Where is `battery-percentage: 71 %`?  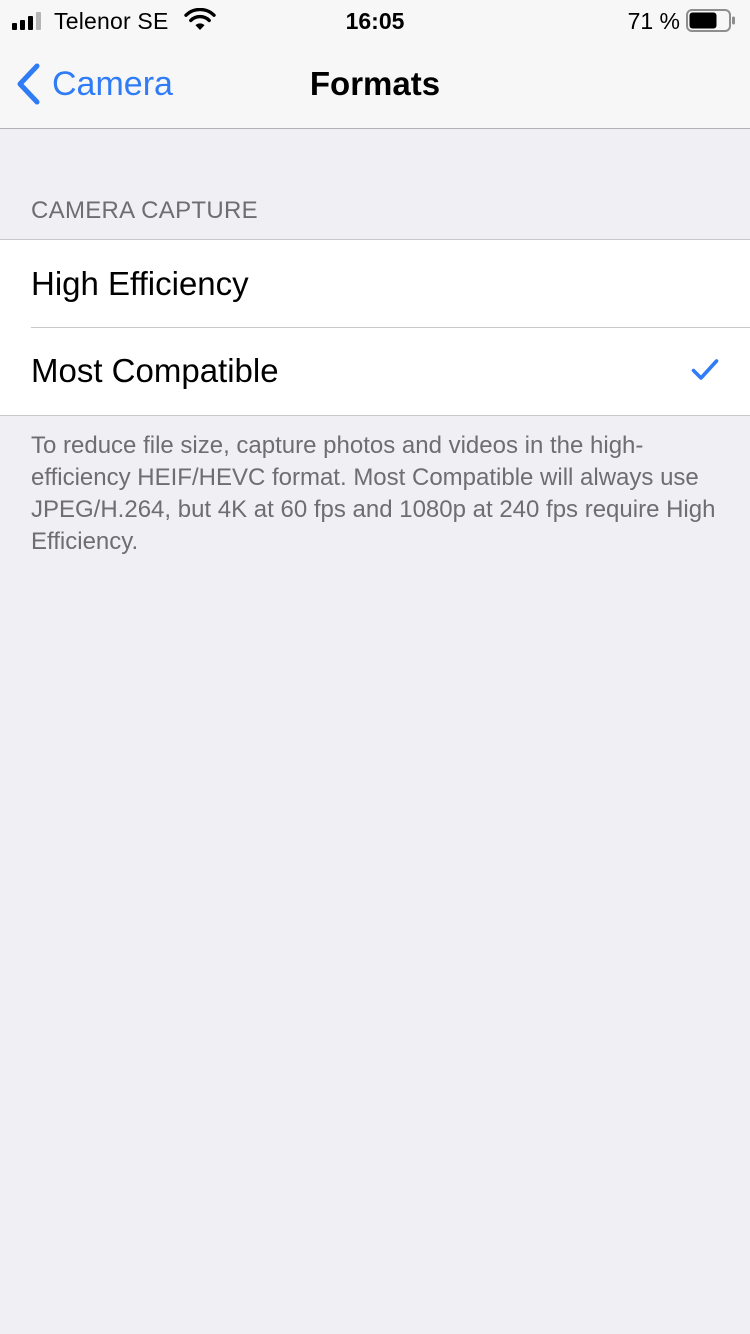
battery-percentage: 71 % is located at coordinates (653, 21).